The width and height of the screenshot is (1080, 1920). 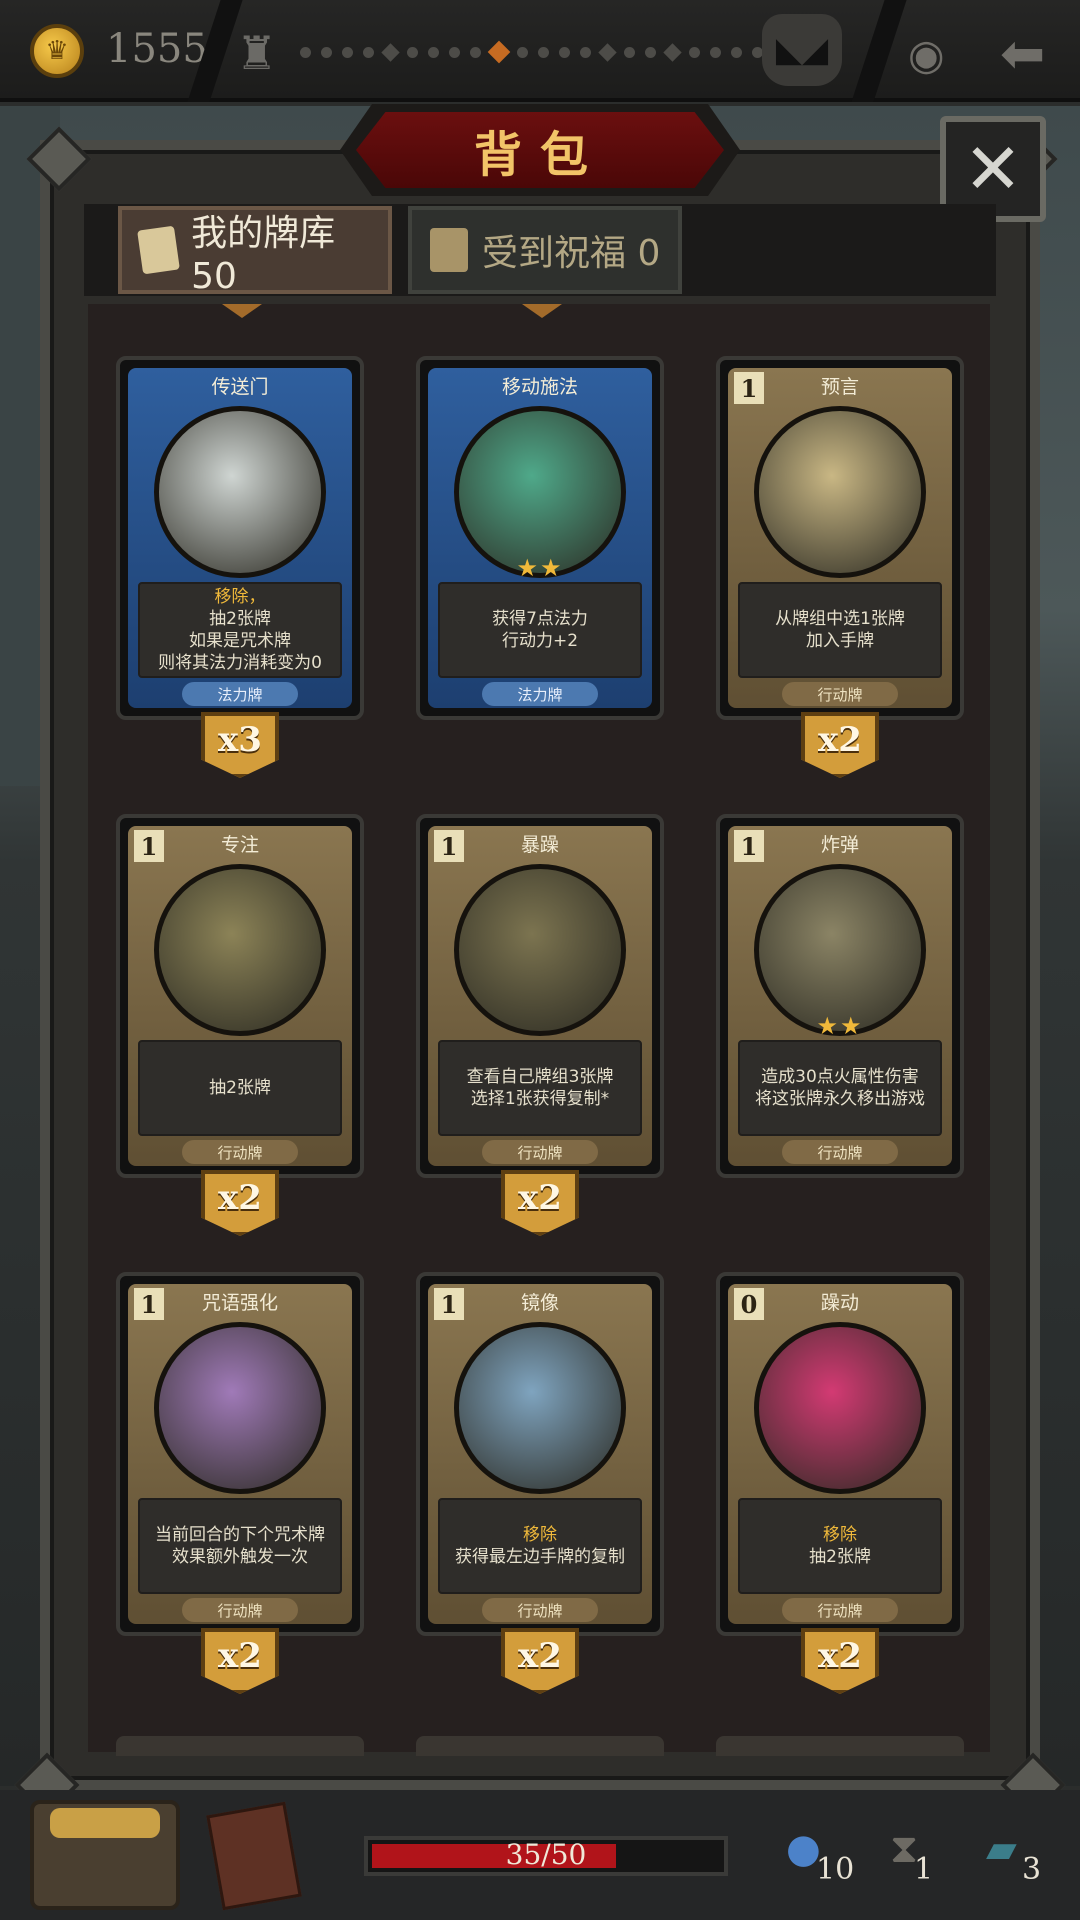 What do you see at coordinates (240, 641) in the screenshot?
I see `desc-line: 如果是咒术牌` at bounding box center [240, 641].